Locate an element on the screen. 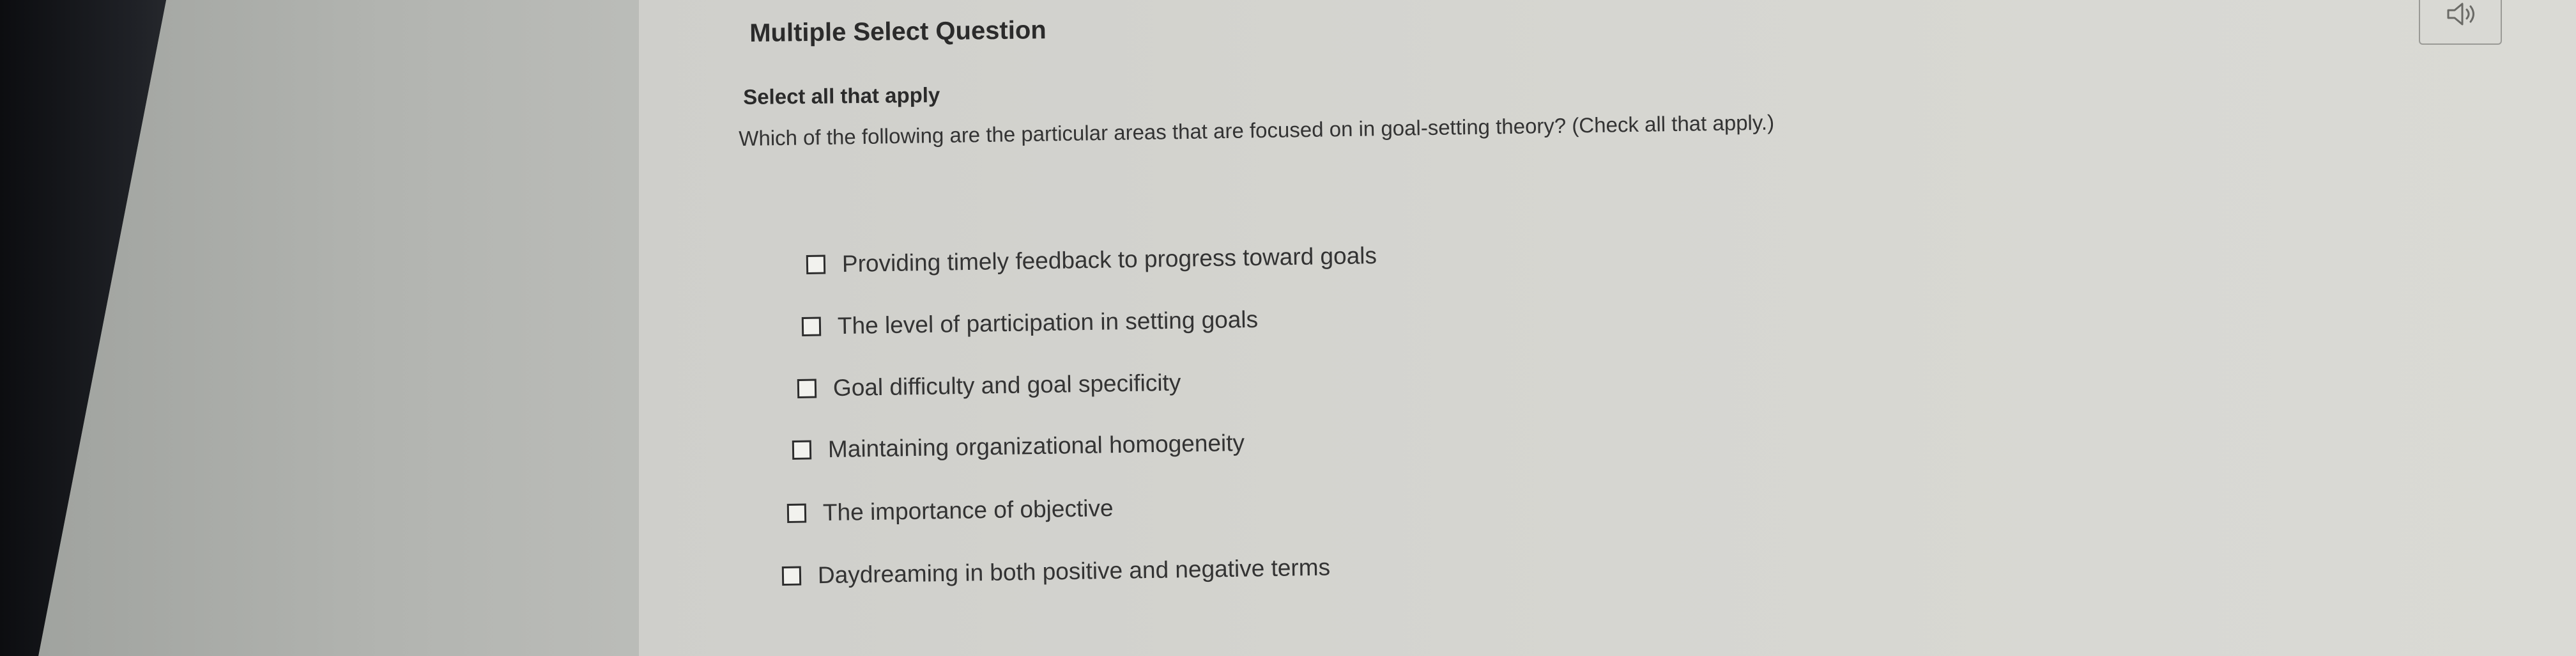 This screenshot has width=2576, height=656. option-label: The importance of objective is located at coordinates (968, 510).